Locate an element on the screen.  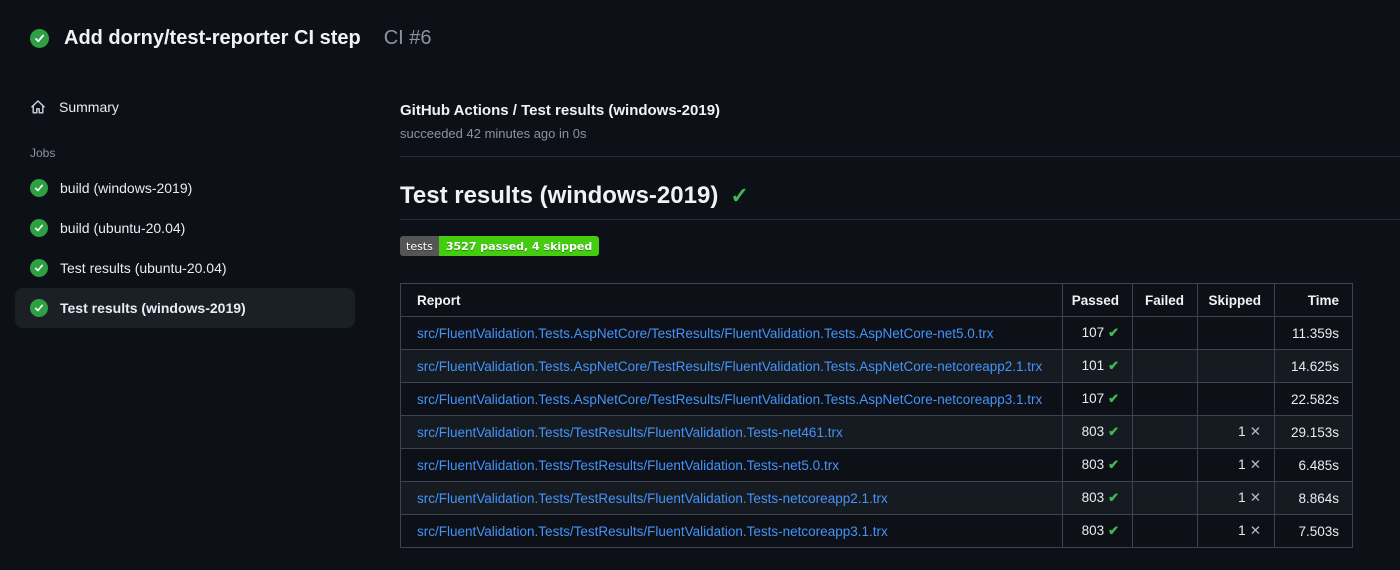
sidebar-job-item: build (windows-2019) is located at coordinates (185, 188).